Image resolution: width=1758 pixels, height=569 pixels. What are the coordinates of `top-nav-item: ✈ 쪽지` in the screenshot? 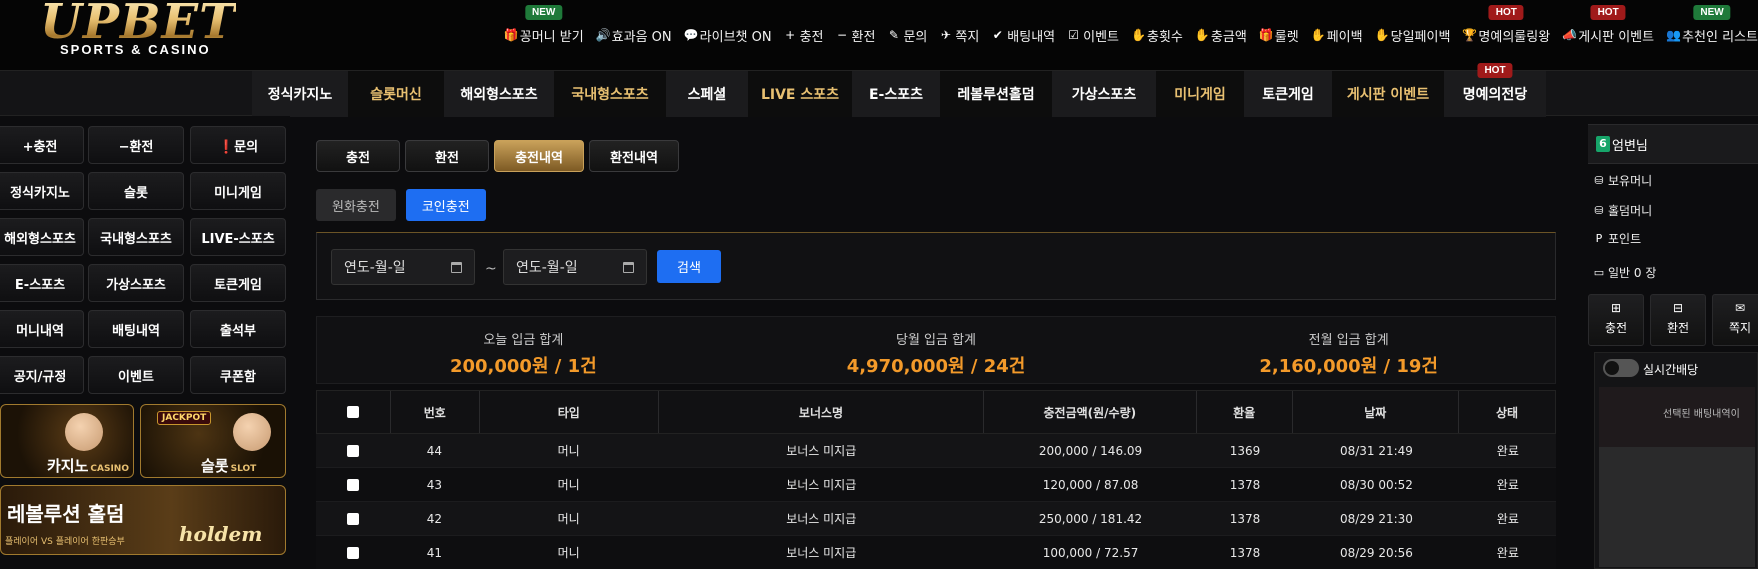 It's located at (959, 35).